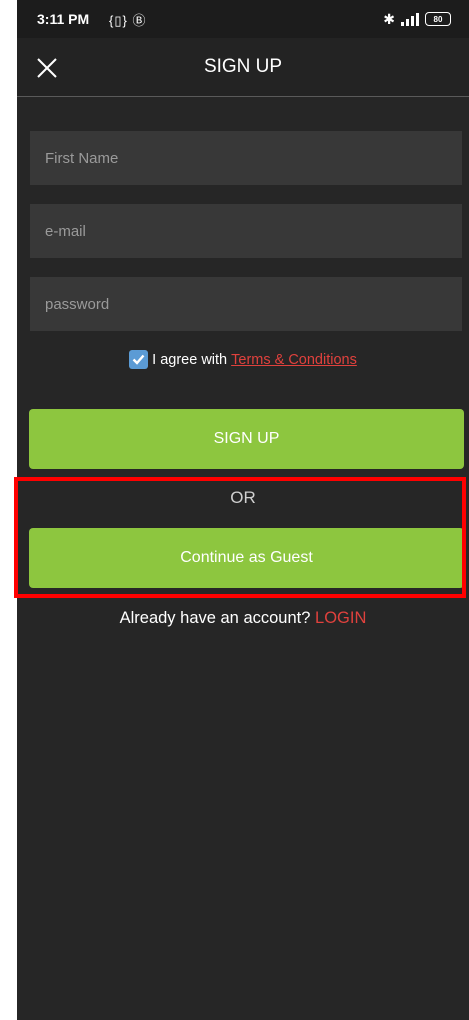 The height and width of the screenshot is (1020, 469). I want to click on battery-icon: 80, so click(438, 19).